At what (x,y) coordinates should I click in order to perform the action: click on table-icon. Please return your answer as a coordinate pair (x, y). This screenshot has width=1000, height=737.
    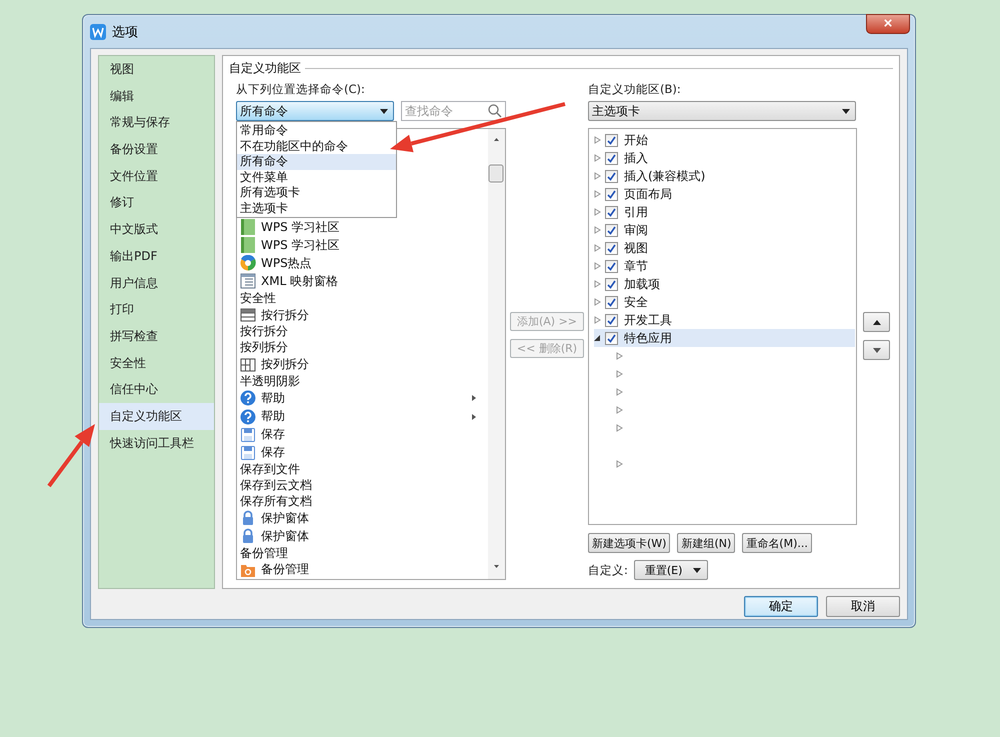
    Looking at the image, I should click on (248, 281).